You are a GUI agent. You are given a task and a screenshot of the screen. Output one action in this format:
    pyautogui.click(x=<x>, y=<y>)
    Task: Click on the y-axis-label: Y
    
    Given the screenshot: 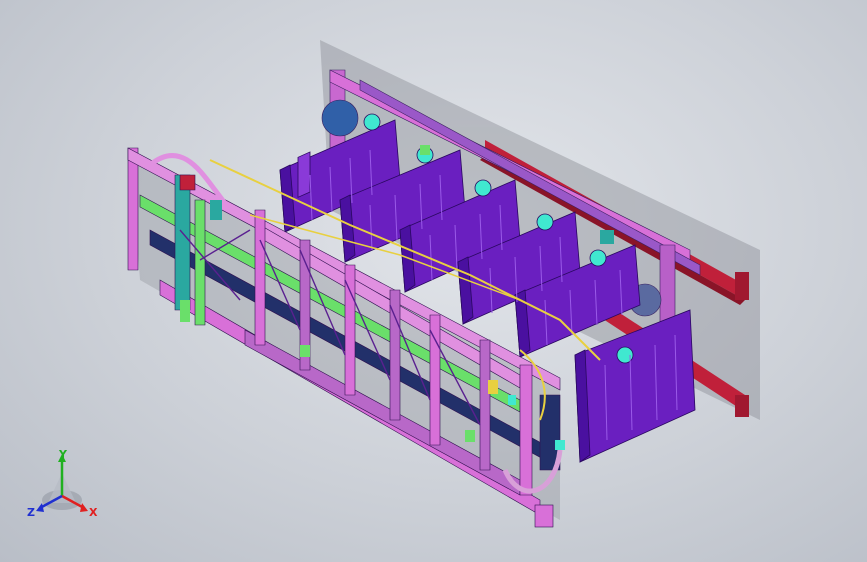 What is the action you would take?
    pyautogui.click(x=63, y=454)
    